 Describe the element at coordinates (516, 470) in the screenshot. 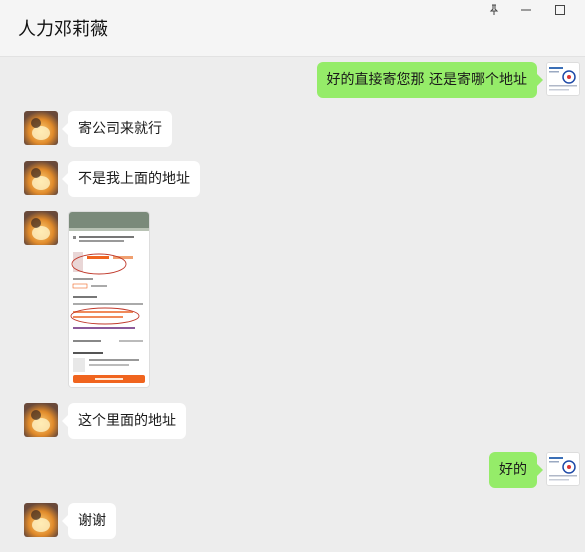

I see `message-bubble-self: 好的` at that location.